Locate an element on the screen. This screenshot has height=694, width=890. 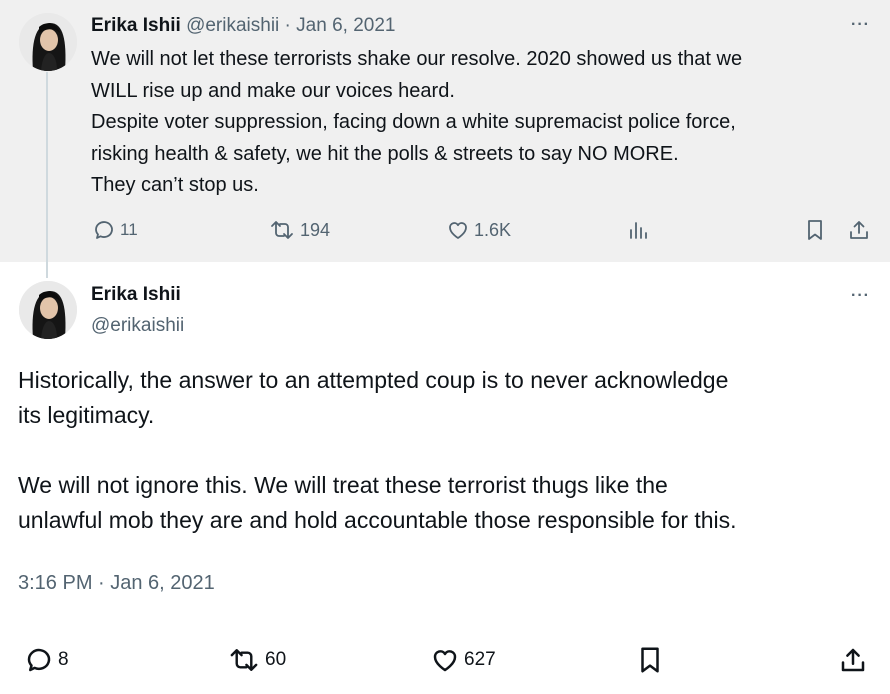
like-button: 1.6K is located at coordinates (478, 230).